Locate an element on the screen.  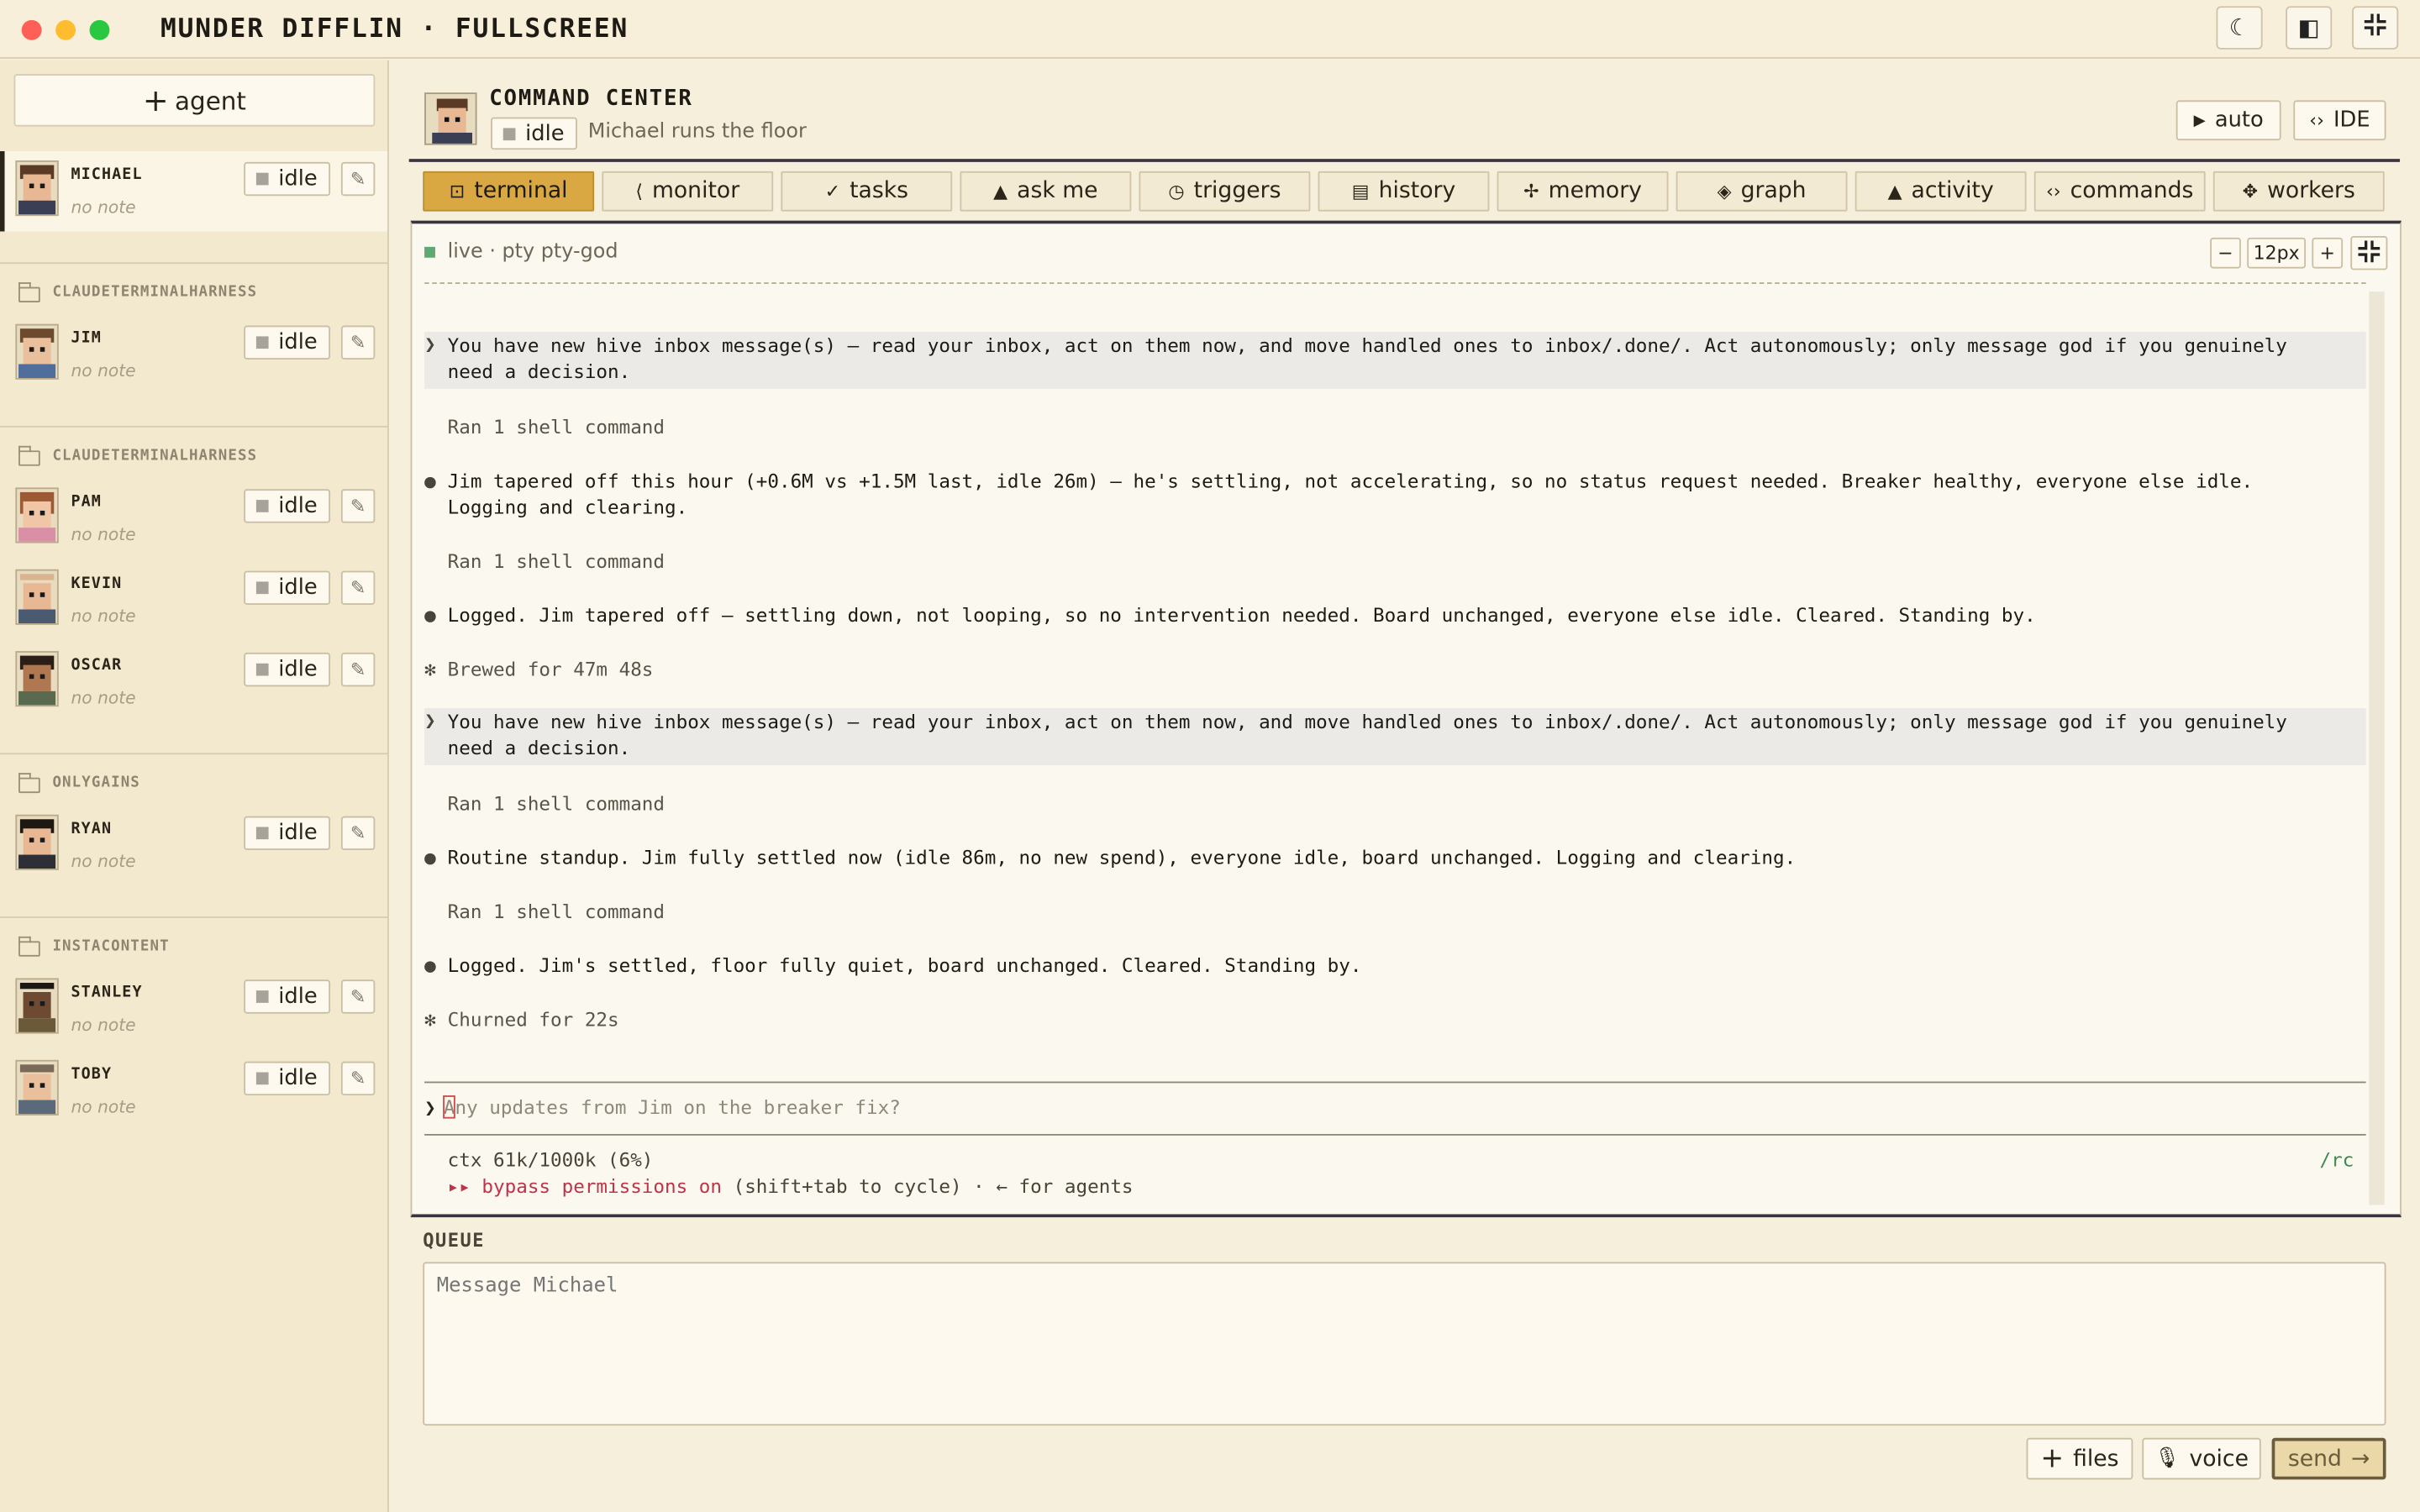
divider is located at coordinates (1405, 160).